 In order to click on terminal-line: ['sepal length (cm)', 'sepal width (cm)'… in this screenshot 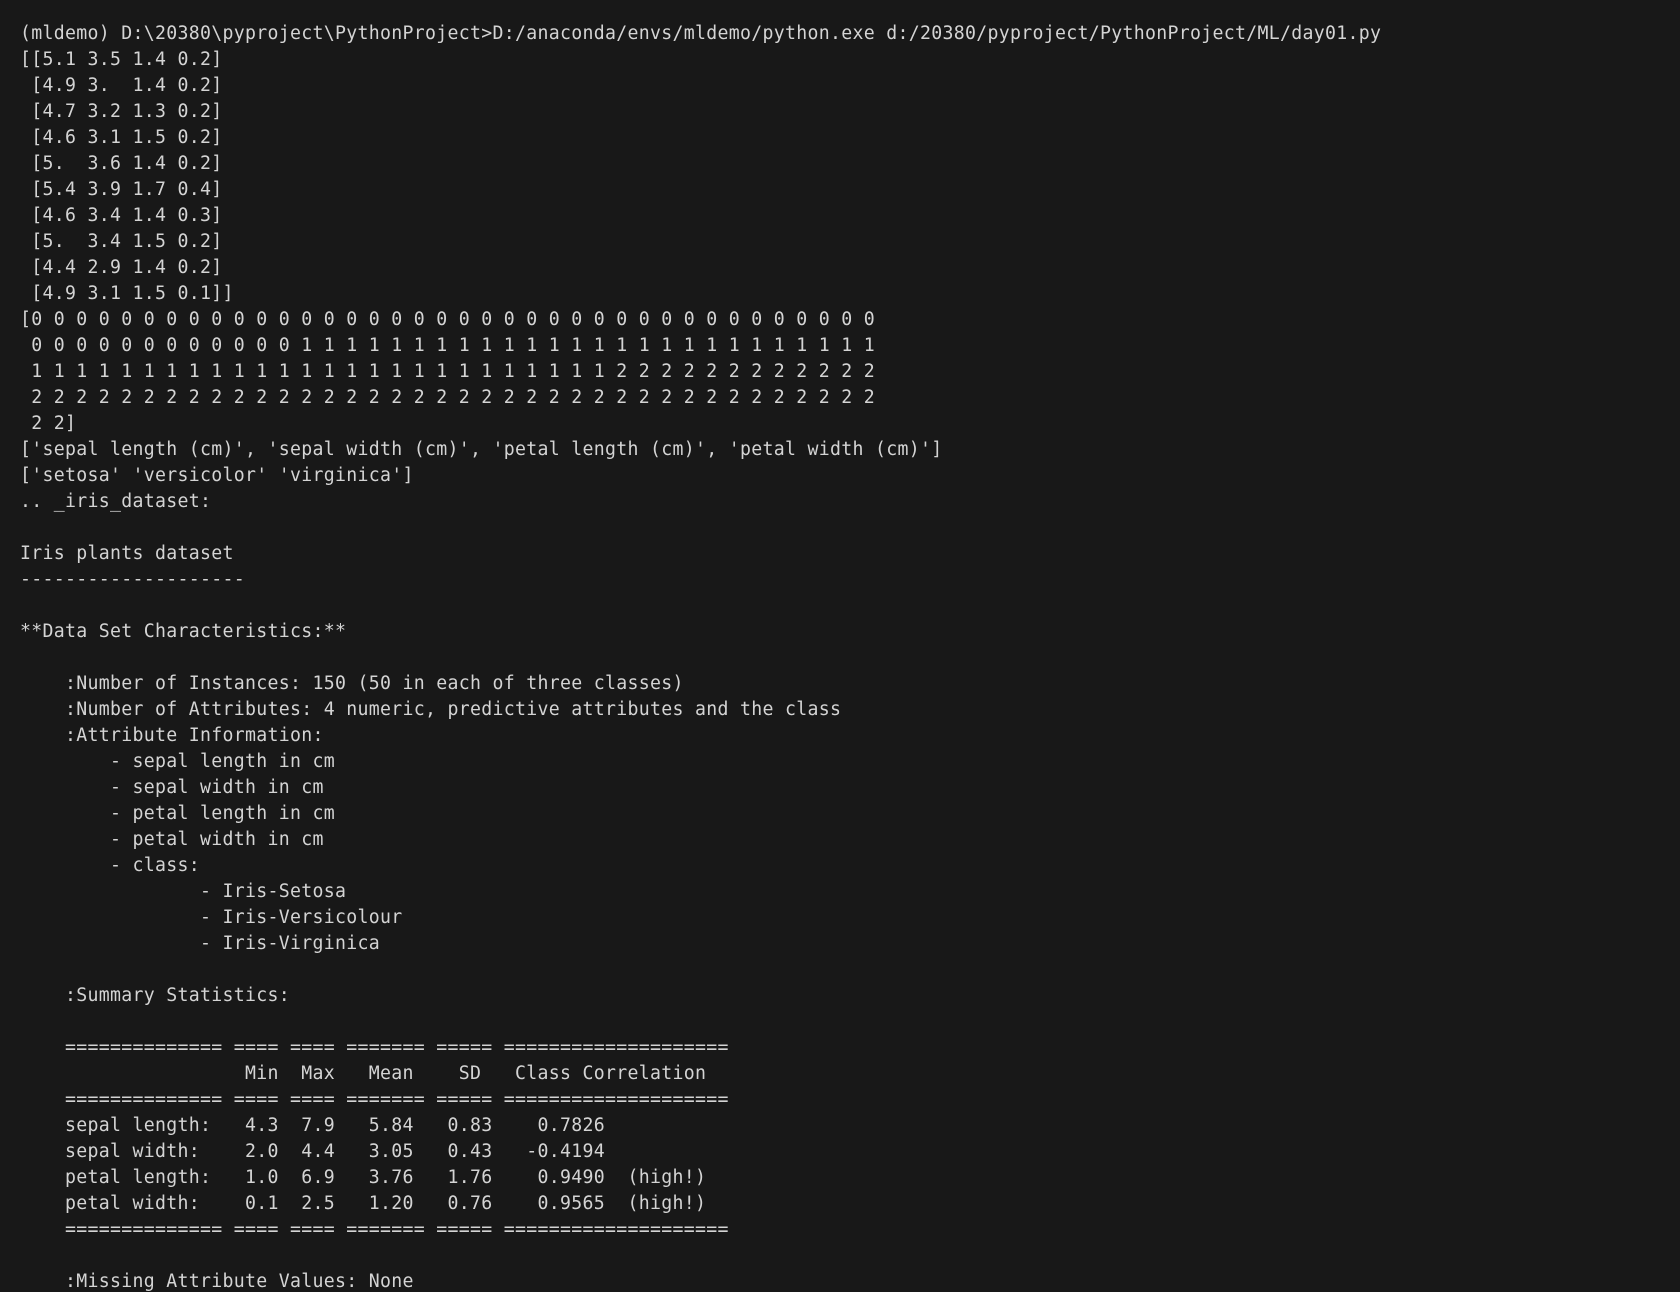, I will do `click(481, 449)`.